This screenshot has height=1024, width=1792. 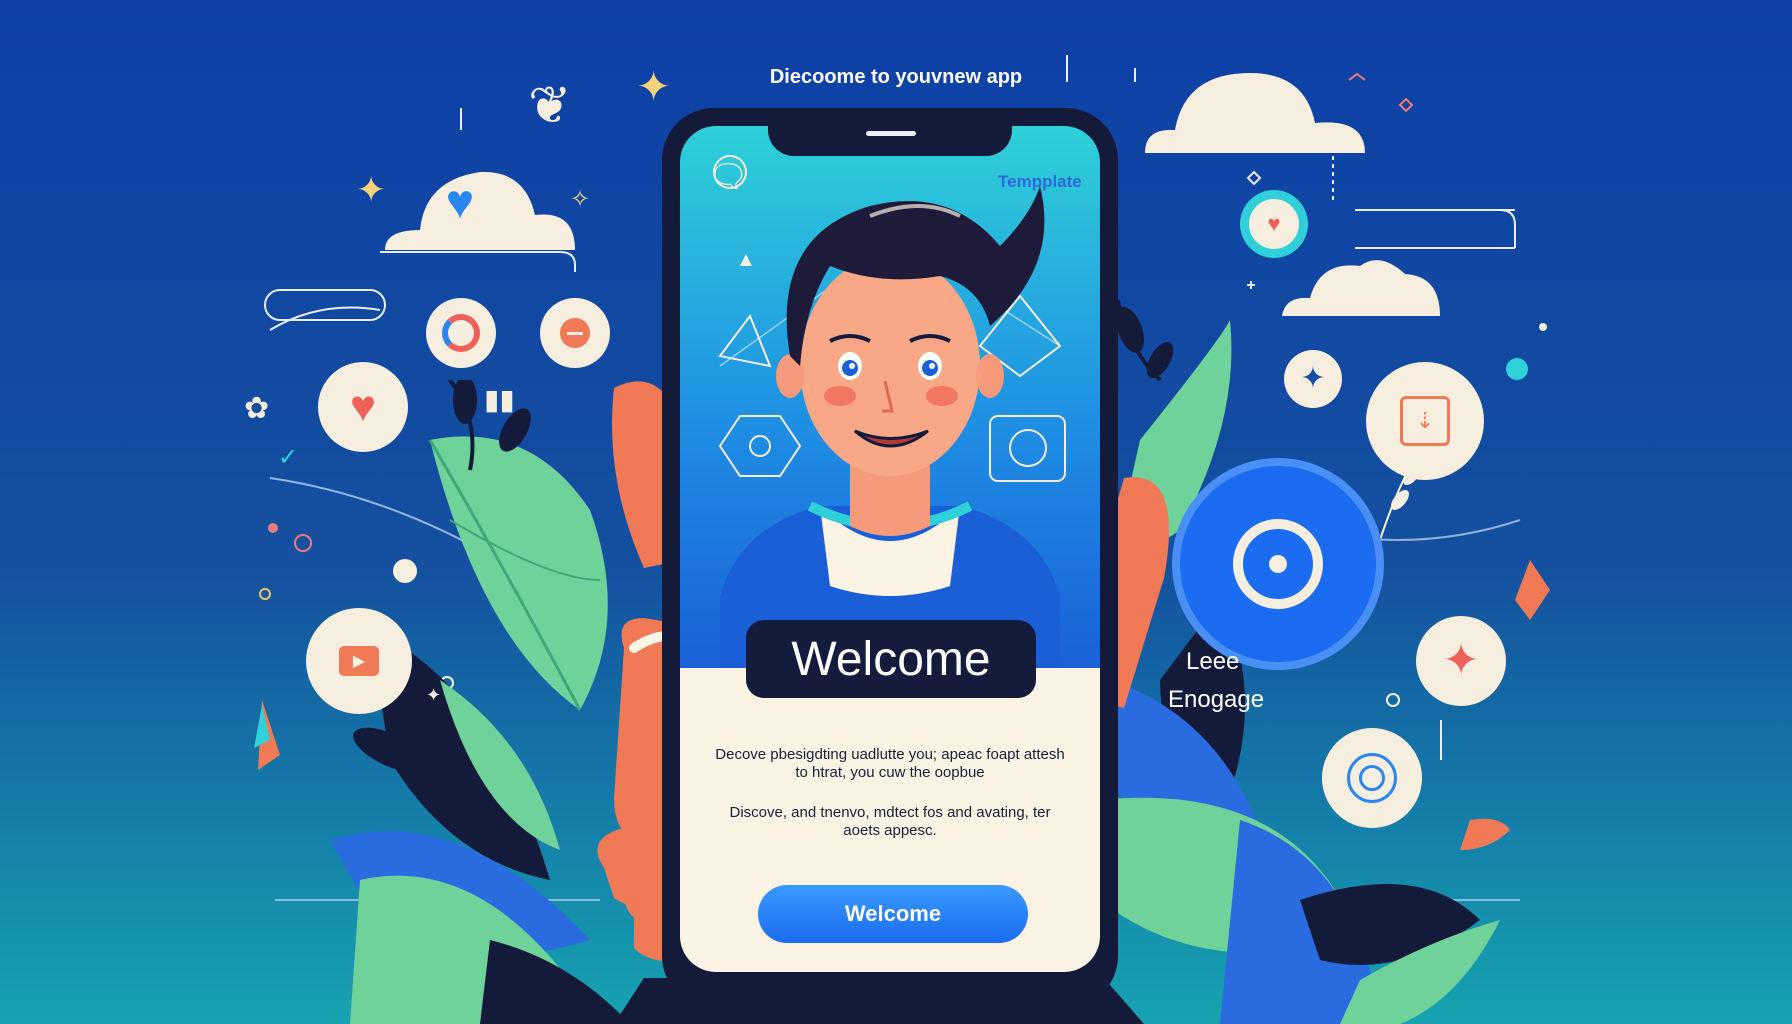 I want to click on ring-bubble, so click(x=461, y=333).